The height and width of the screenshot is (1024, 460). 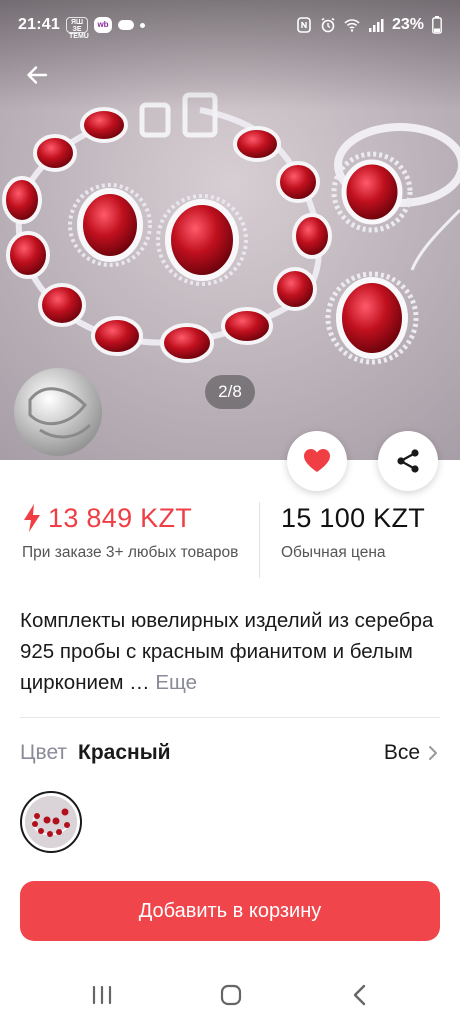 I want to click on wb-icon: wb, so click(x=103, y=25).